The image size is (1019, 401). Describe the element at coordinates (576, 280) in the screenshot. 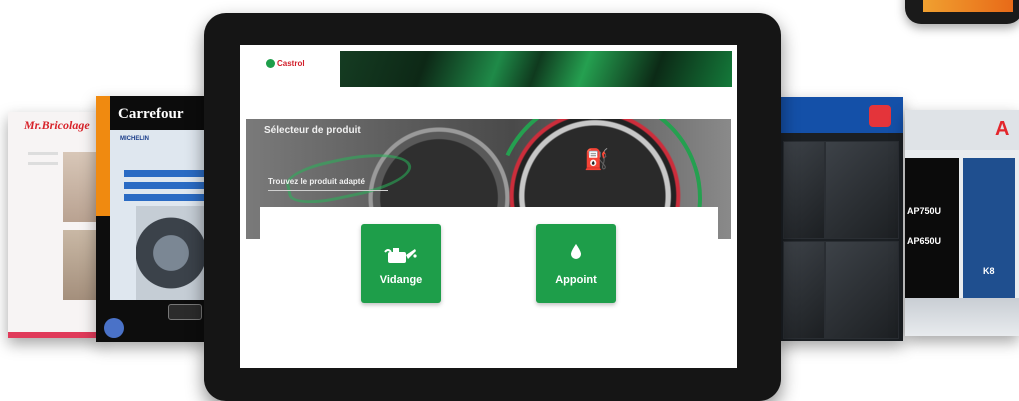

I see `appoint-label: Appoint` at that location.